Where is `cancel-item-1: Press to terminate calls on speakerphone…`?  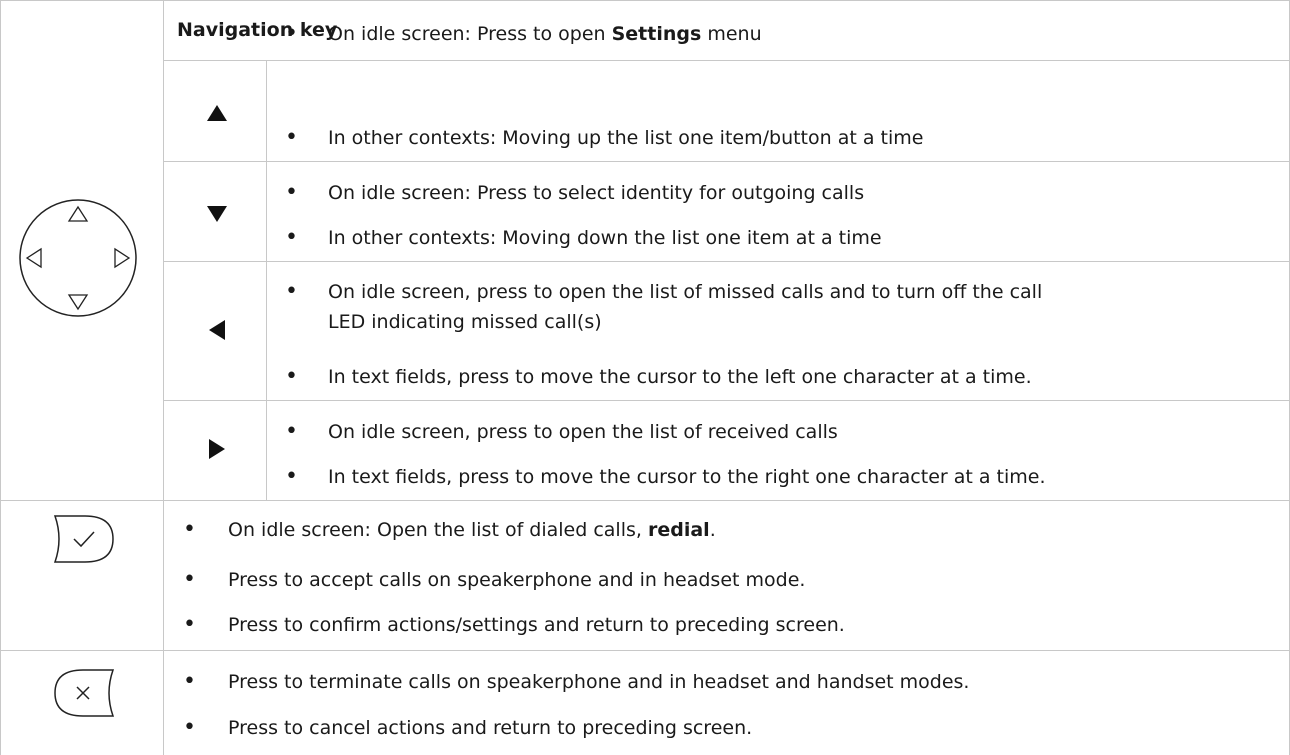 cancel-item-1: Press to terminate calls on speakerphone… is located at coordinates (599, 682).